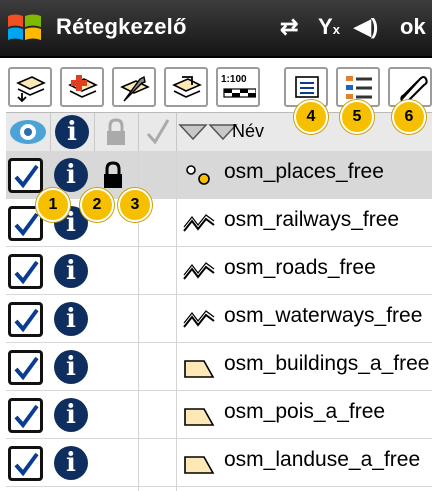 This screenshot has height=491, width=432. What do you see at coordinates (323, 315) in the screenshot?
I see `layer-name: osm_waterways_free` at bounding box center [323, 315].